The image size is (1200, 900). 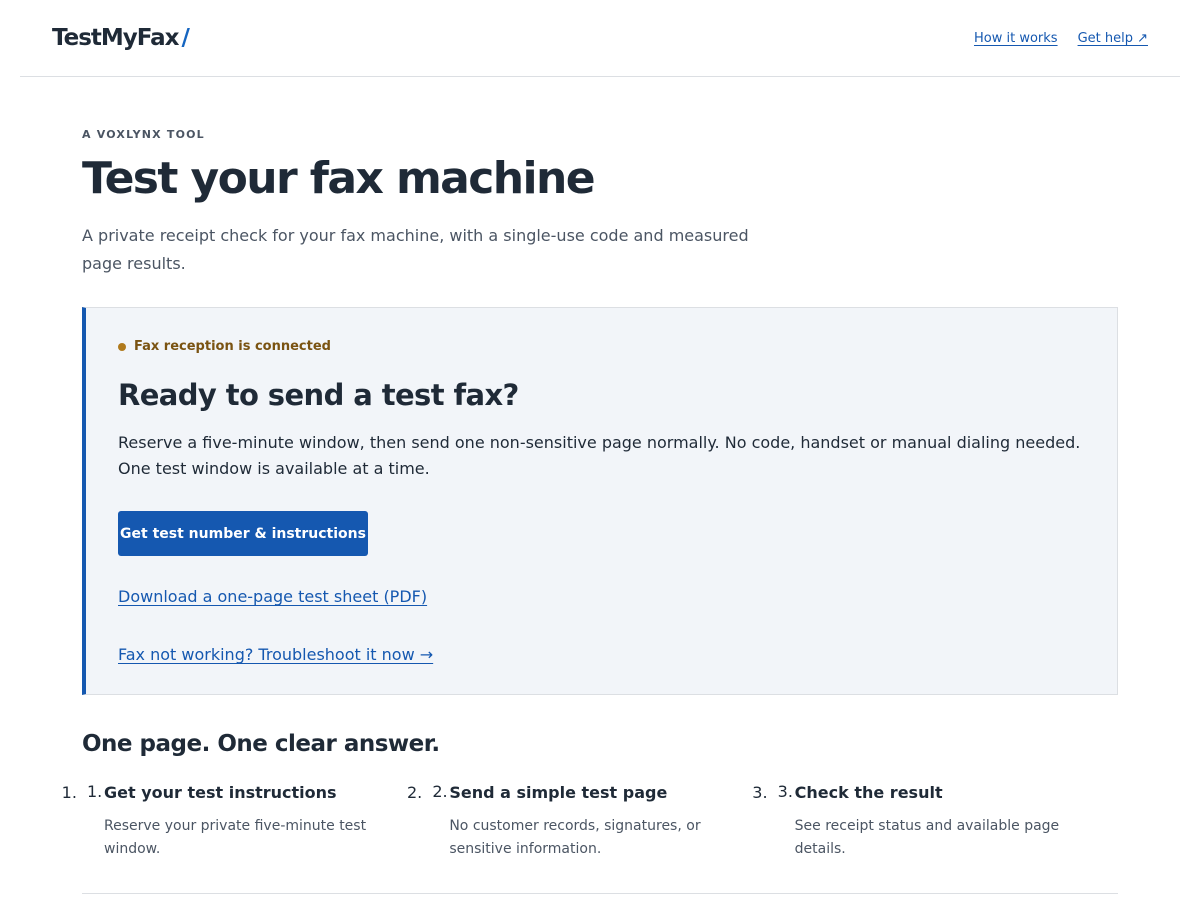 I want to click on step-number: 2., so click(x=440, y=791).